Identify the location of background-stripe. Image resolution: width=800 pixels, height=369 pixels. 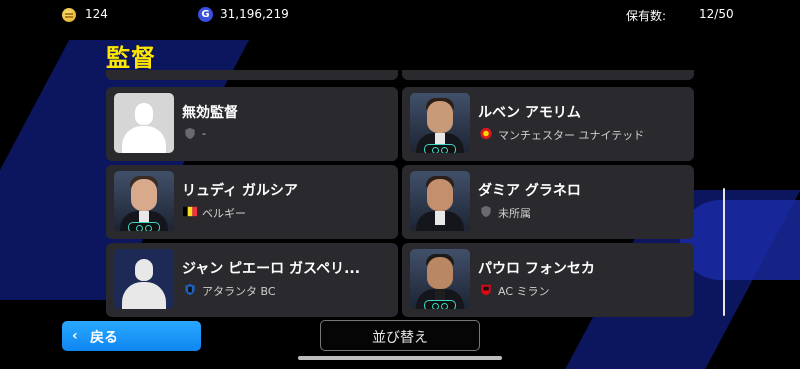
(740, 240).